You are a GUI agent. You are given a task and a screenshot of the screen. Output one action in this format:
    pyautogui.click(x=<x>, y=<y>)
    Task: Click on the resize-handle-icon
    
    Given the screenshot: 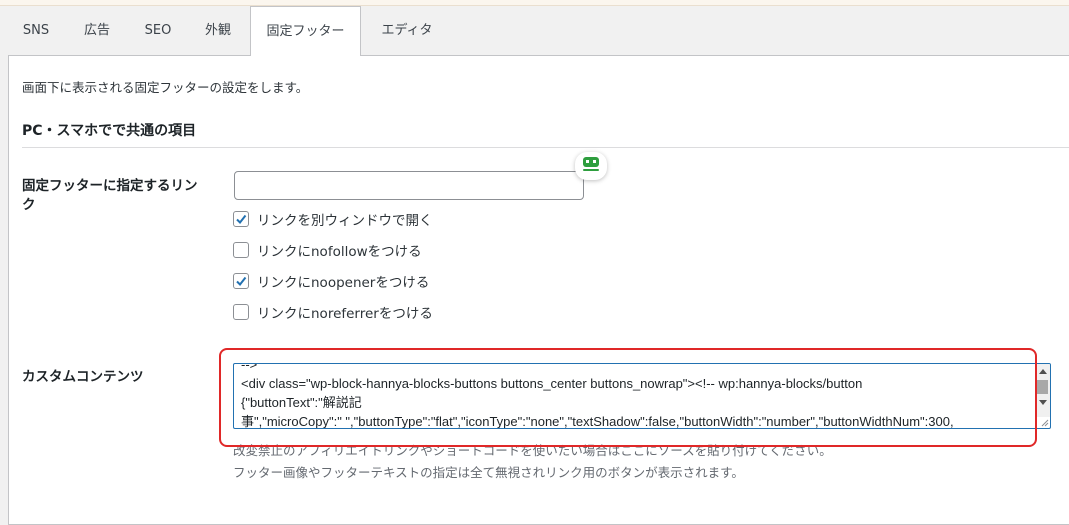 What is the action you would take?
    pyautogui.click(x=1044, y=422)
    